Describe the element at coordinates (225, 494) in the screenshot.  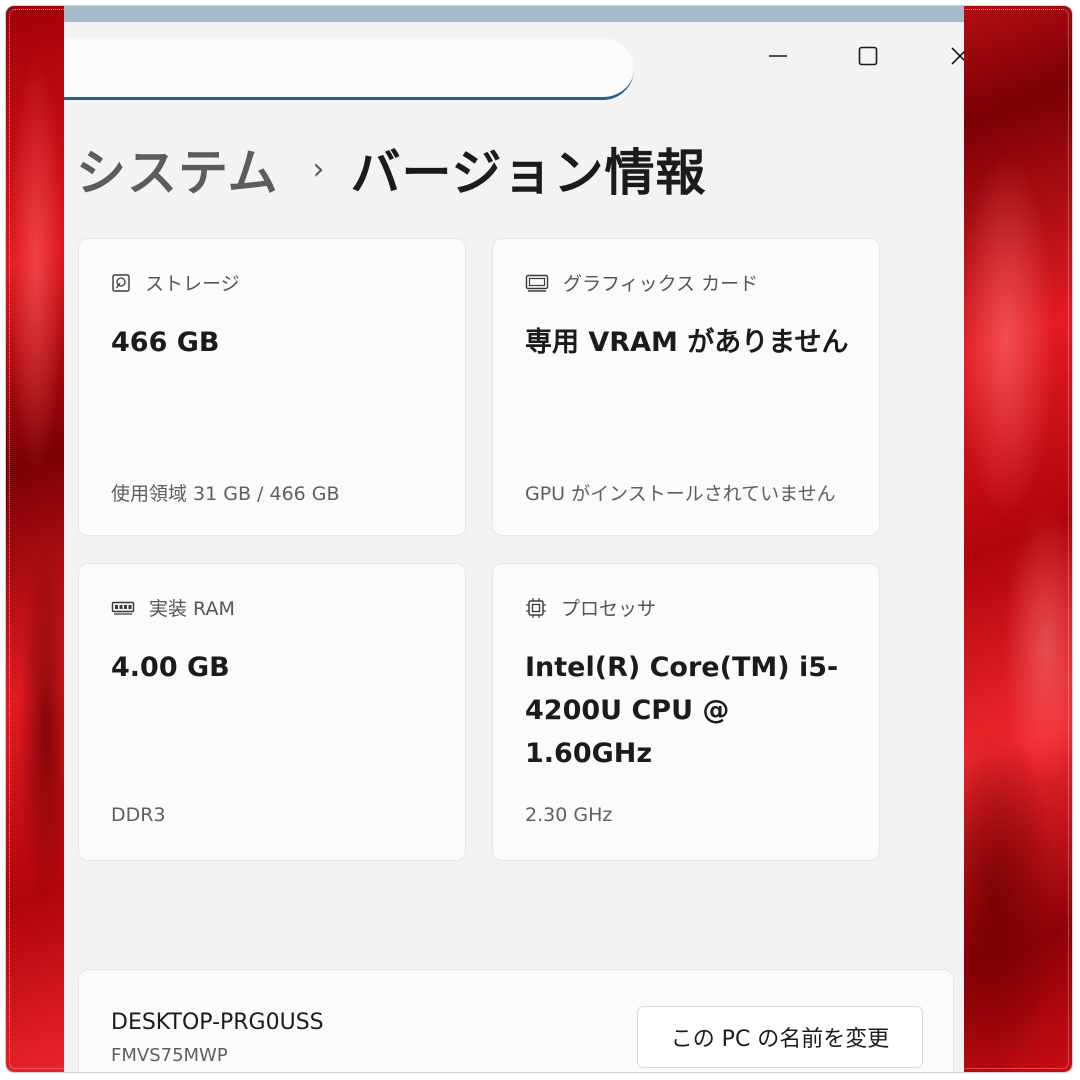
I see `storage-usage: 使用領域 31 GB / 466 GB` at that location.